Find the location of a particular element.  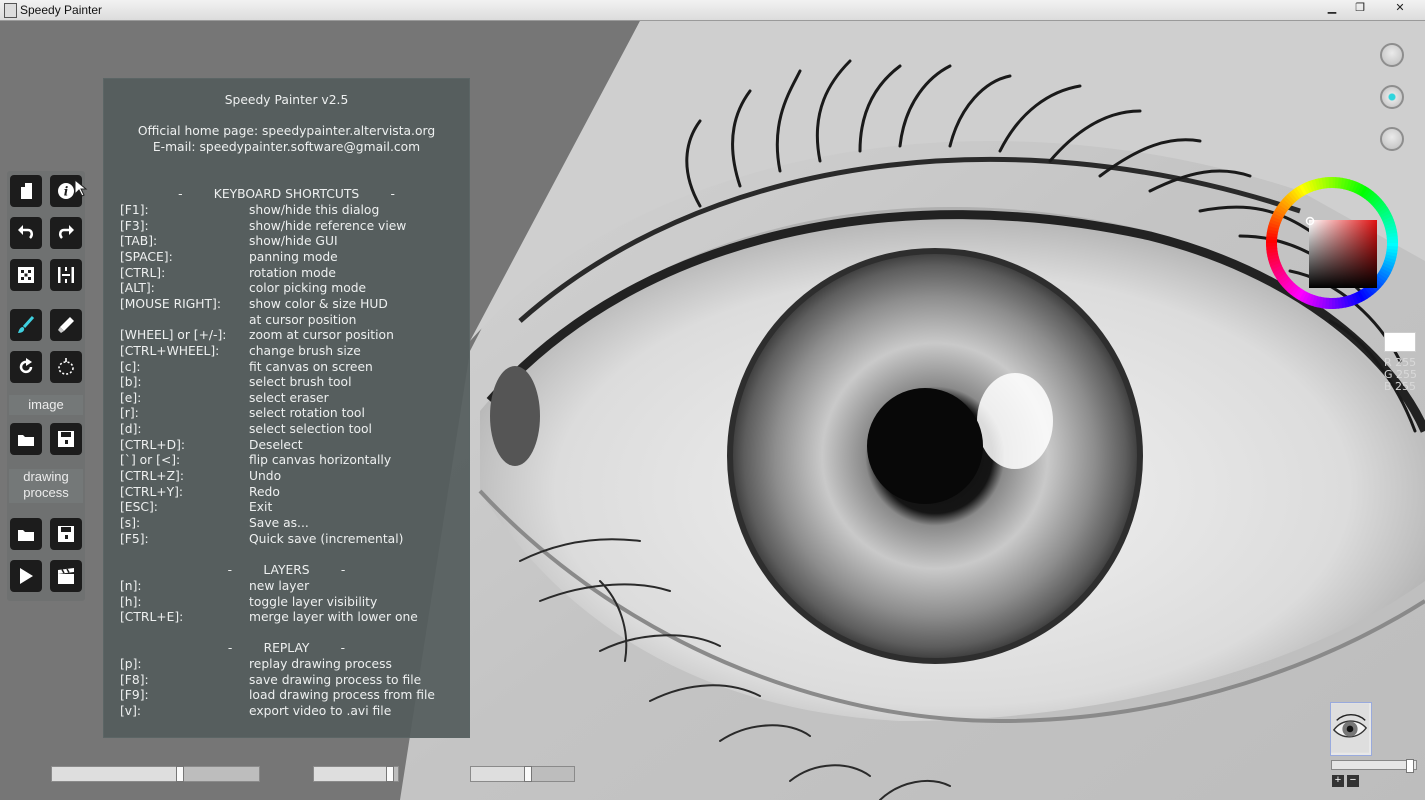

dialog-email: E-mail: speedypainter.software@gmail.com is located at coordinates (286, 147).